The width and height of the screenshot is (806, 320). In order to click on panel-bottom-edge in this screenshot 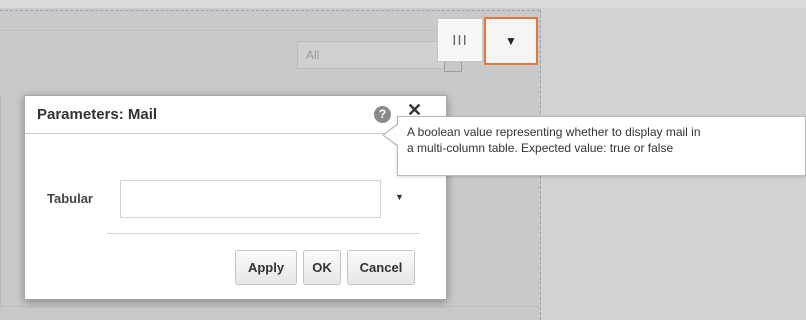, I will do `click(270, 306)`.